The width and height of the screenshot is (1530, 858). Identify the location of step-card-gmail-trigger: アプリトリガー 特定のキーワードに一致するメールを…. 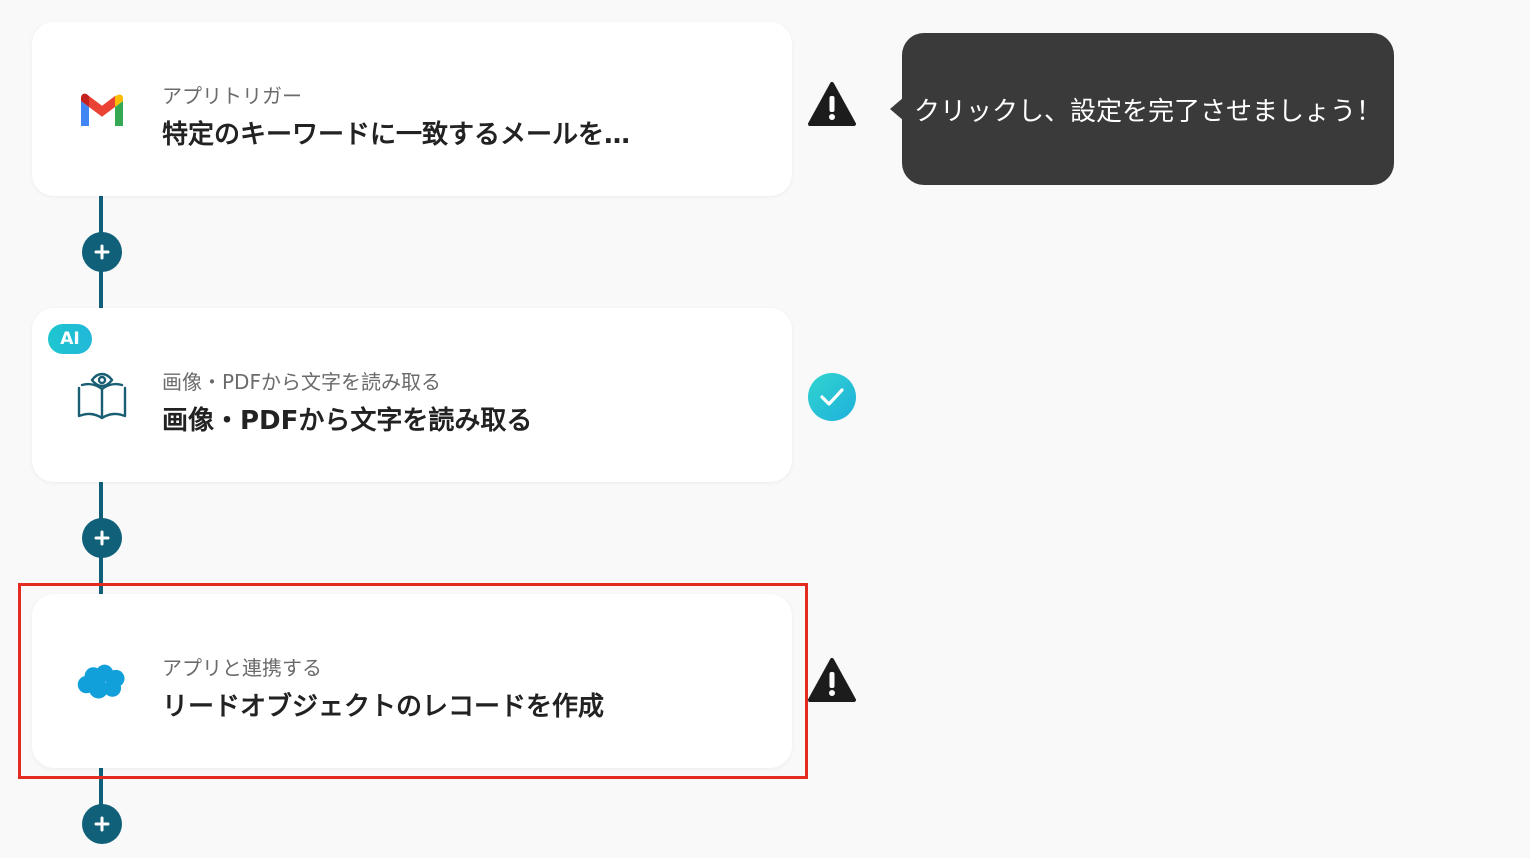
(412, 109).